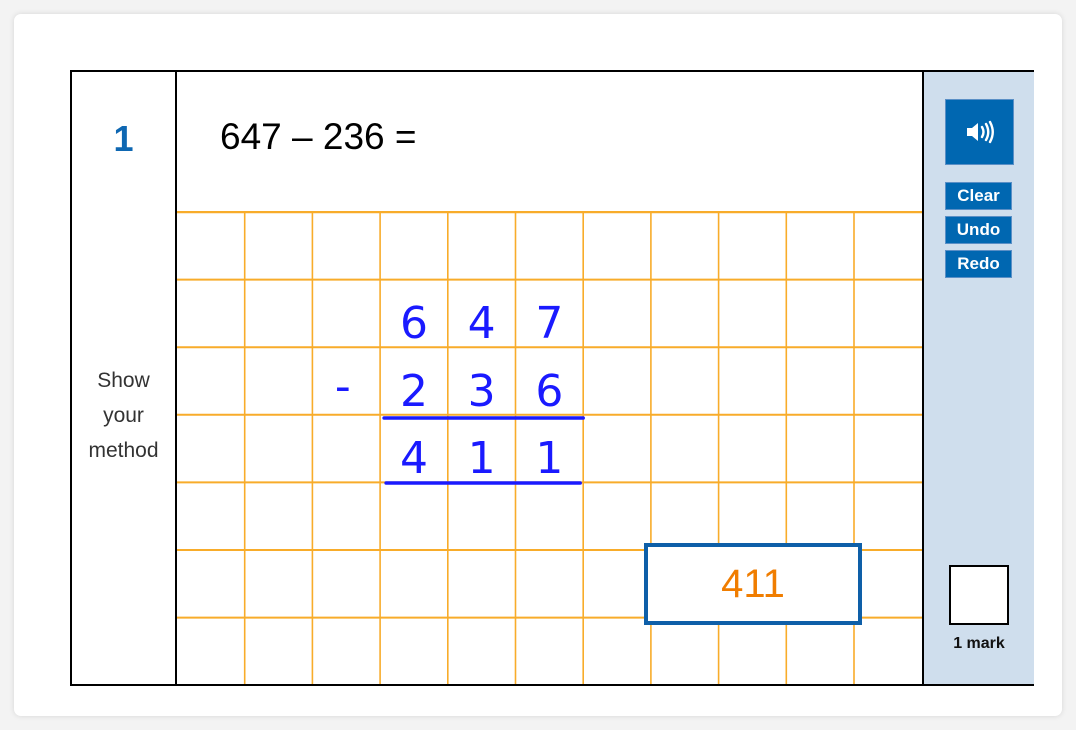  I want to click on tools-sidebar: Clear Undo Redo 1 mark, so click(978, 378).